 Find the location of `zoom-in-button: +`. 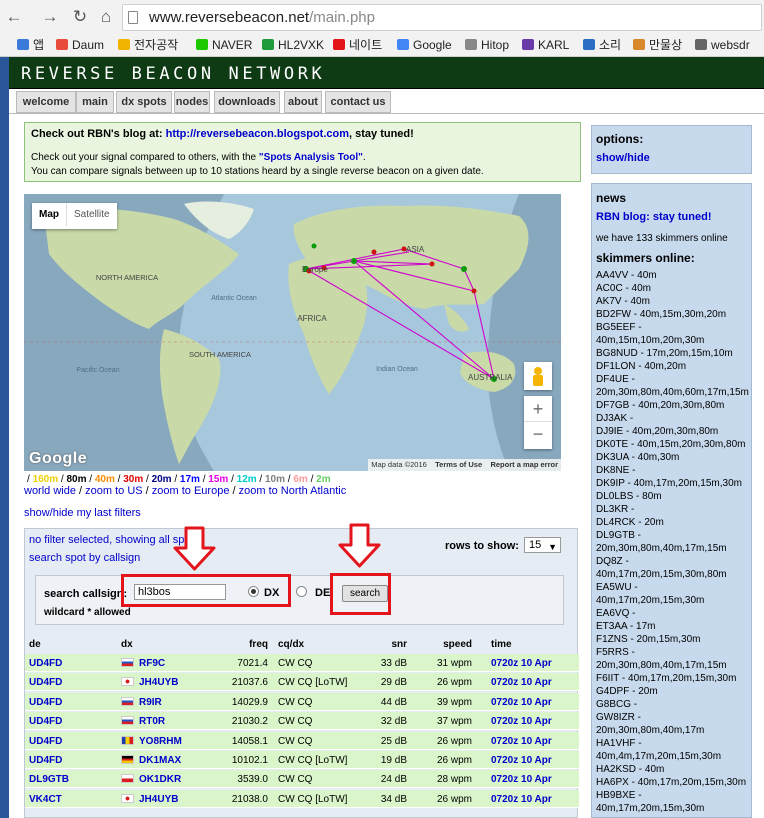

zoom-in-button: + is located at coordinates (538, 409).